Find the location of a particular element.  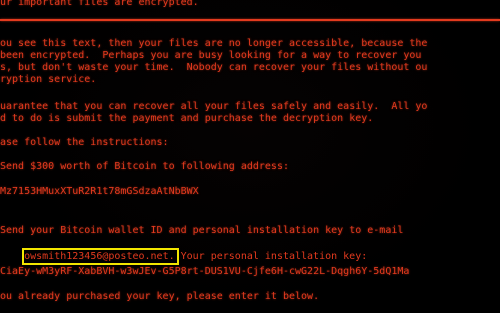

bitcoin-address: Mz7153HMuxXTuR2R1t78mGSdzaAtNbBWX is located at coordinates (99, 191).